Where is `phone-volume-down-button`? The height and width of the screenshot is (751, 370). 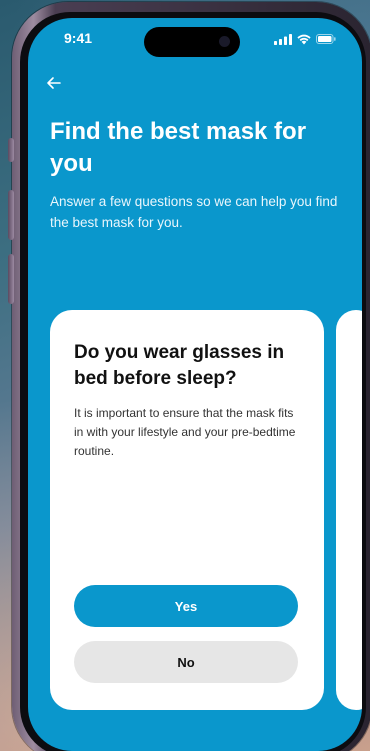
phone-volume-down-button is located at coordinates (11, 279).